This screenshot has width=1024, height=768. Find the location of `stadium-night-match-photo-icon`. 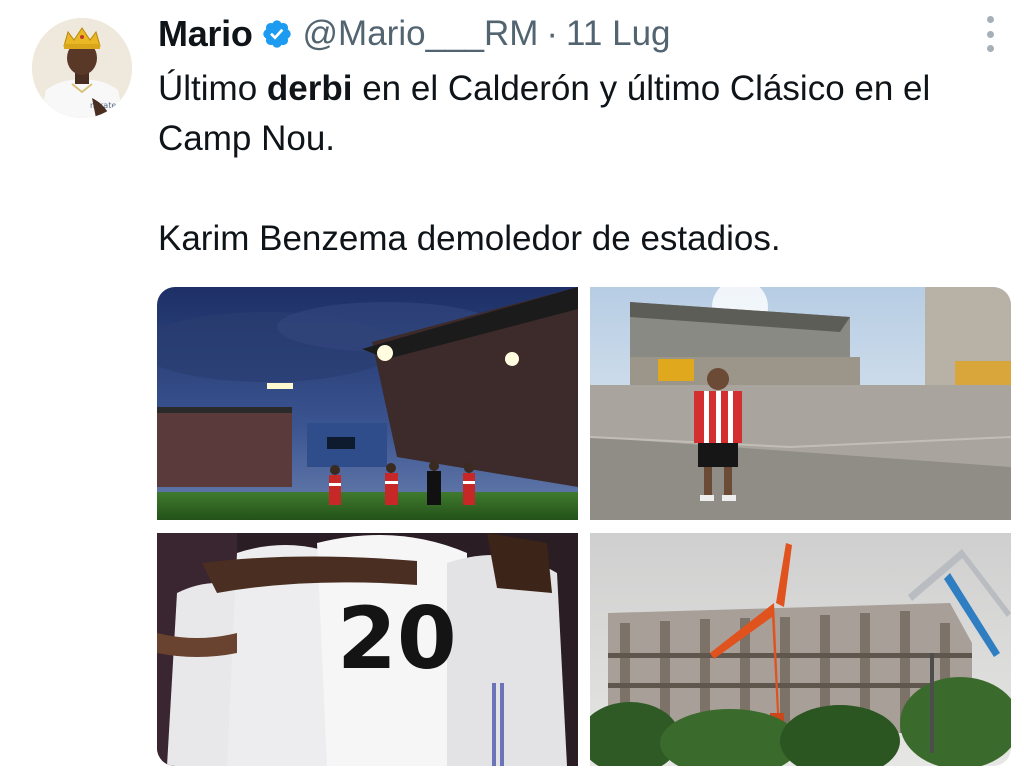

stadium-night-match-photo-icon is located at coordinates (367, 403).